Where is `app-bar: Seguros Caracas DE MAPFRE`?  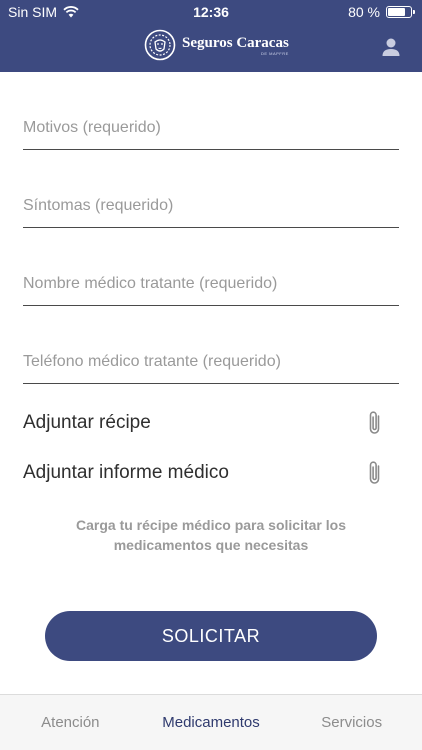 app-bar: Seguros Caracas DE MAPFRE is located at coordinates (211, 48).